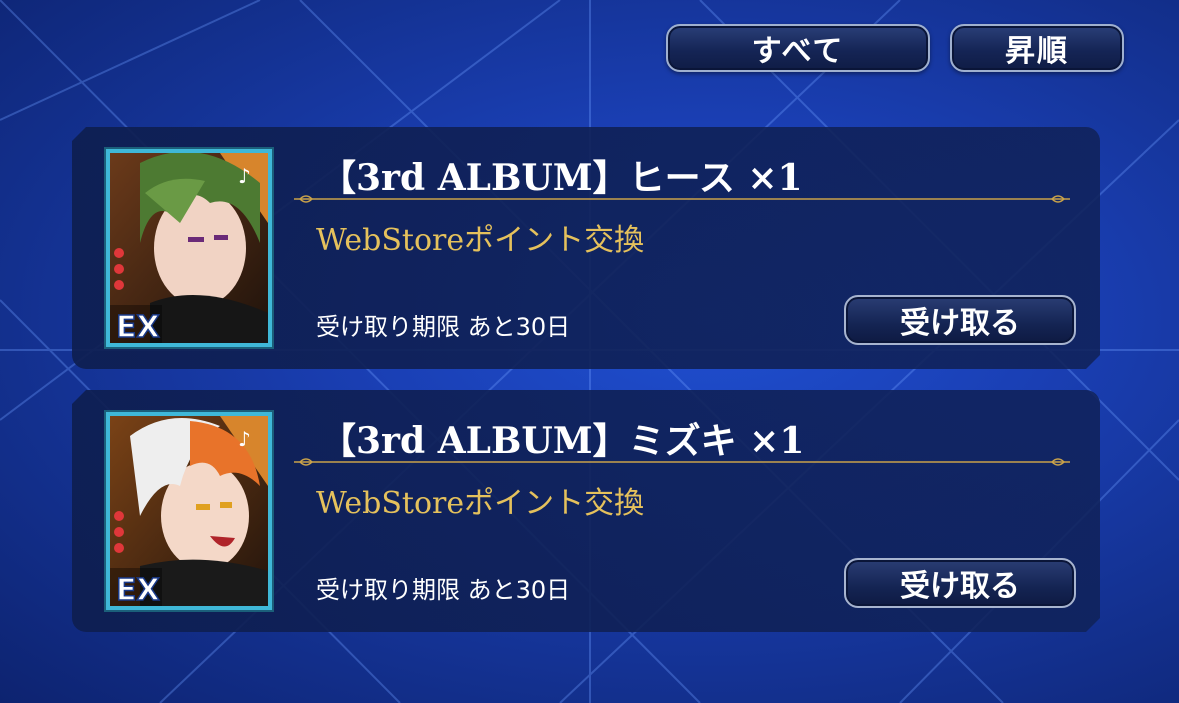 This screenshot has width=1179, height=703. I want to click on filter-all-button: すべて, so click(798, 48).